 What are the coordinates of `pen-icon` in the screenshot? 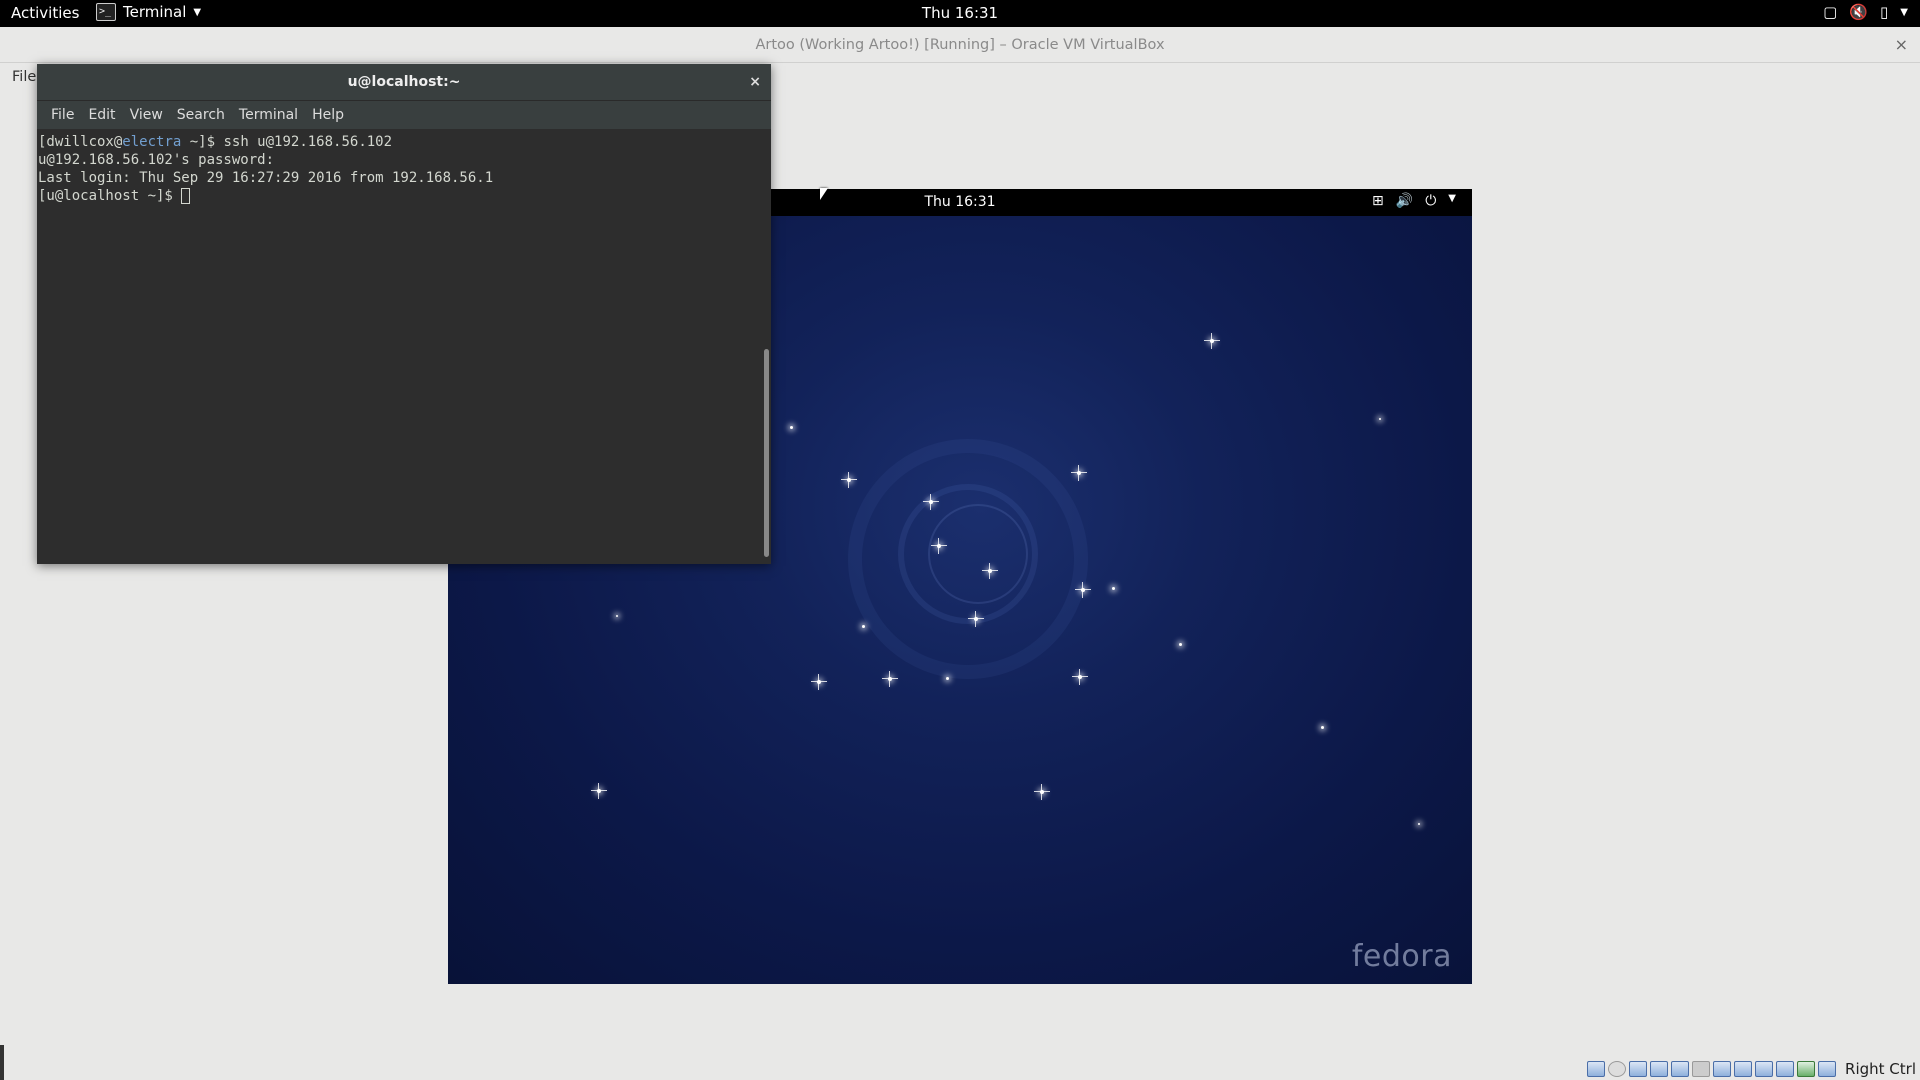 It's located at (1680, 1069).